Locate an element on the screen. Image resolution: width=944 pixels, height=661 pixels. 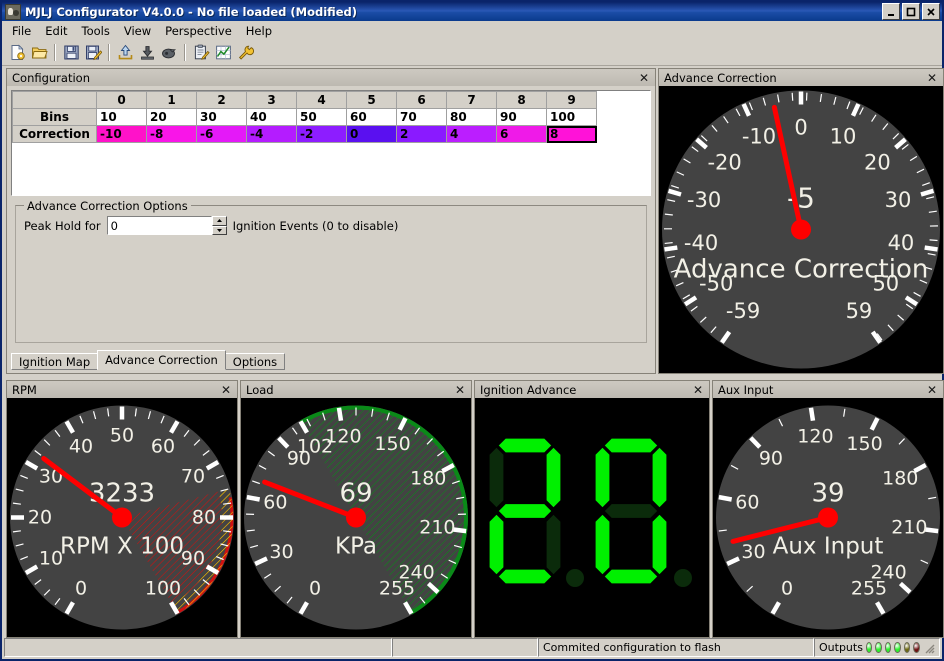
chart-icon is located at coordinates (223, 52).